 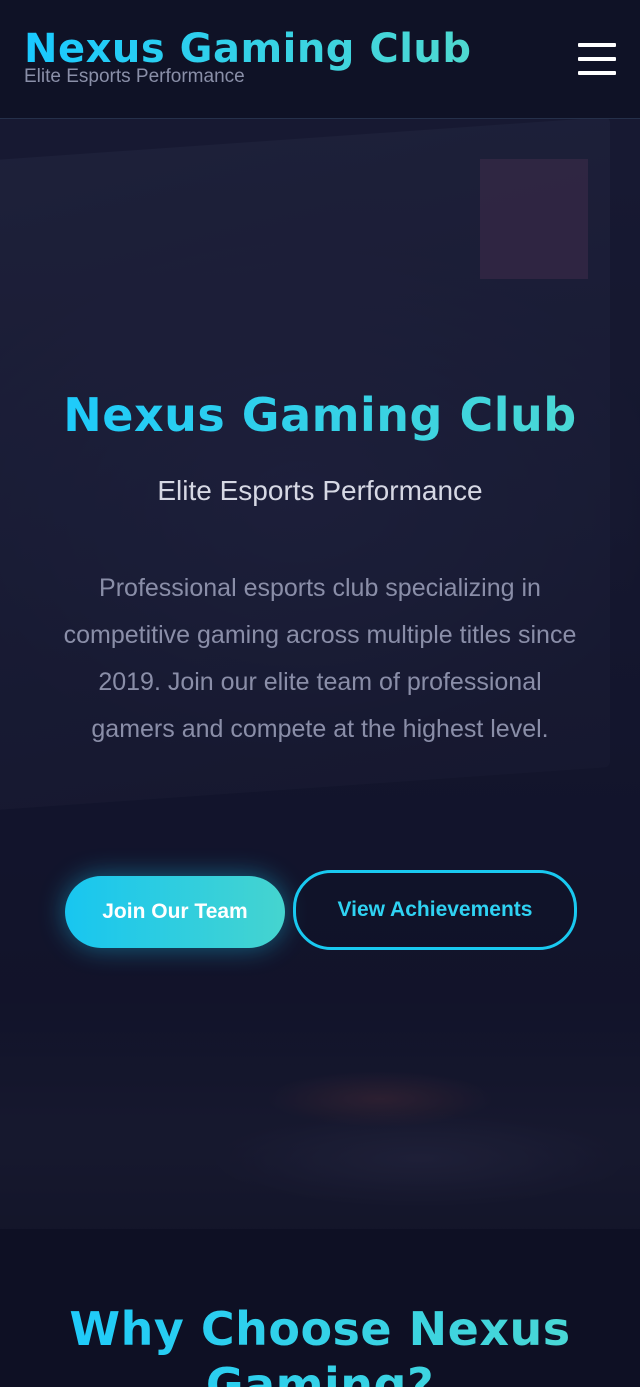 What do you see at coordinates (320, 415) in the screenshot?
I see `hero-title: Nexus Gaming Club` at bounding box center [320, 415].